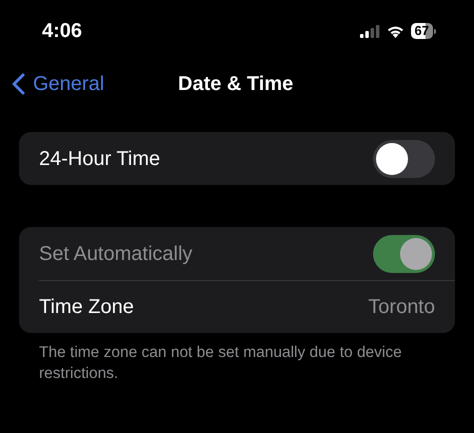 The height and width of the screenshot is (433, 474). Describe the element at coordinates (220, 363) in the screenshot. I see `footer-note: The time zone can not be set manually due to device restrictions.` at that location.